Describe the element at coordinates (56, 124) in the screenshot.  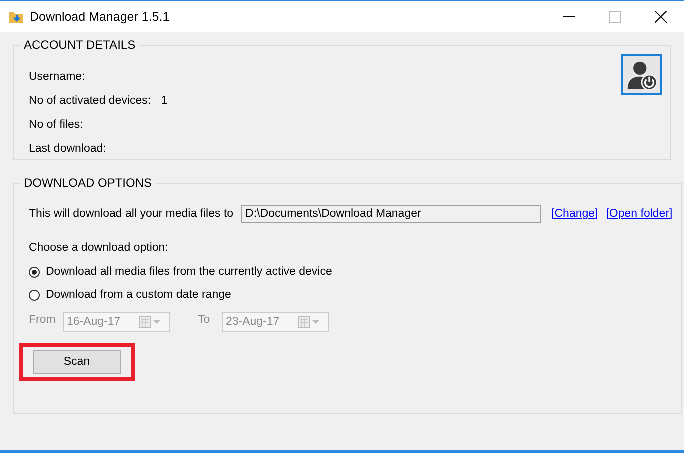
I see `field-label: No of files:` at that location.